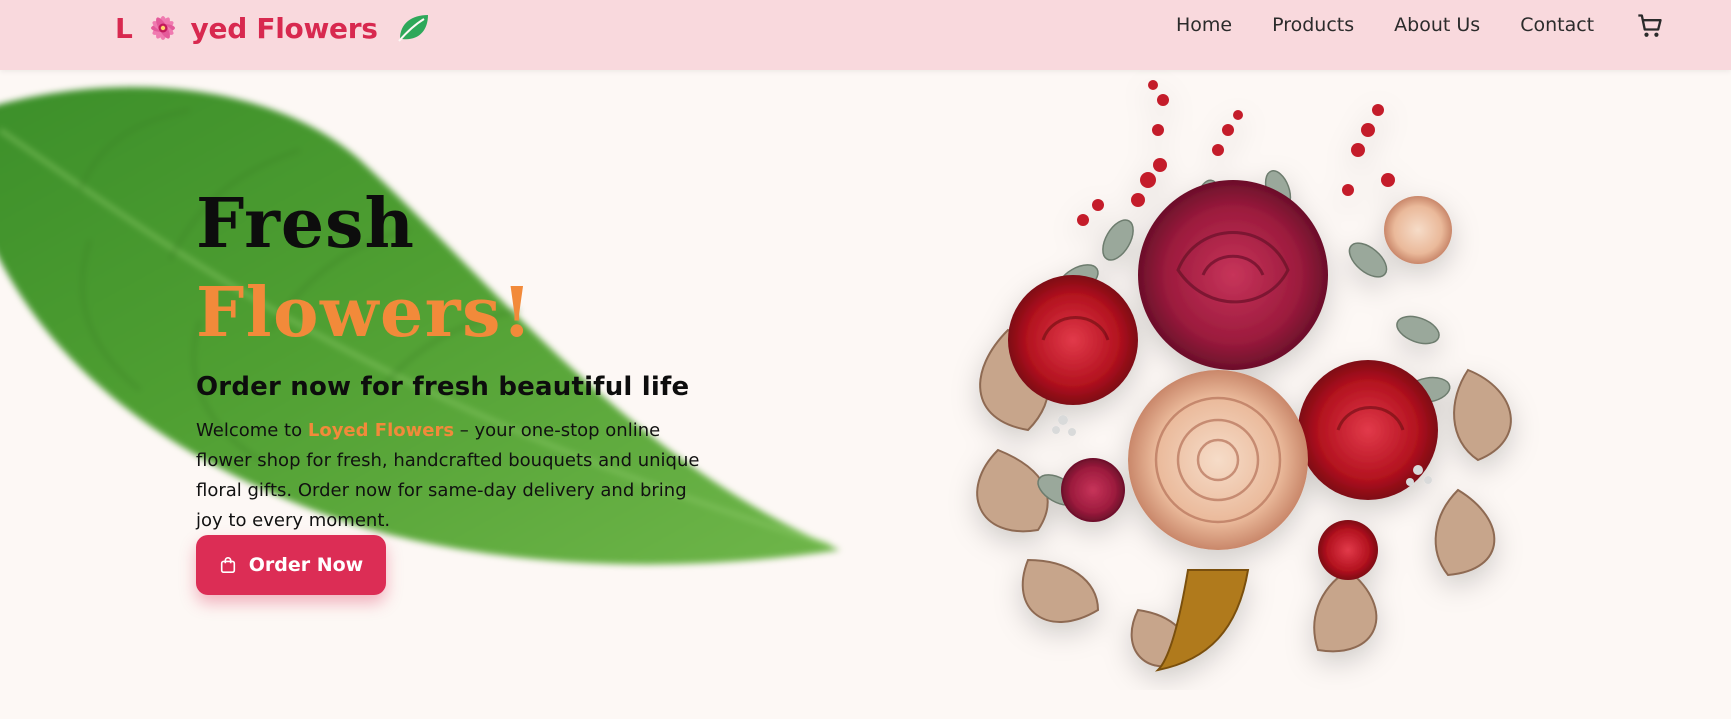  What do you see at coordinates (162, 28) in the screenshot?
I see `flower-icon` at bounding box center [162, 28].